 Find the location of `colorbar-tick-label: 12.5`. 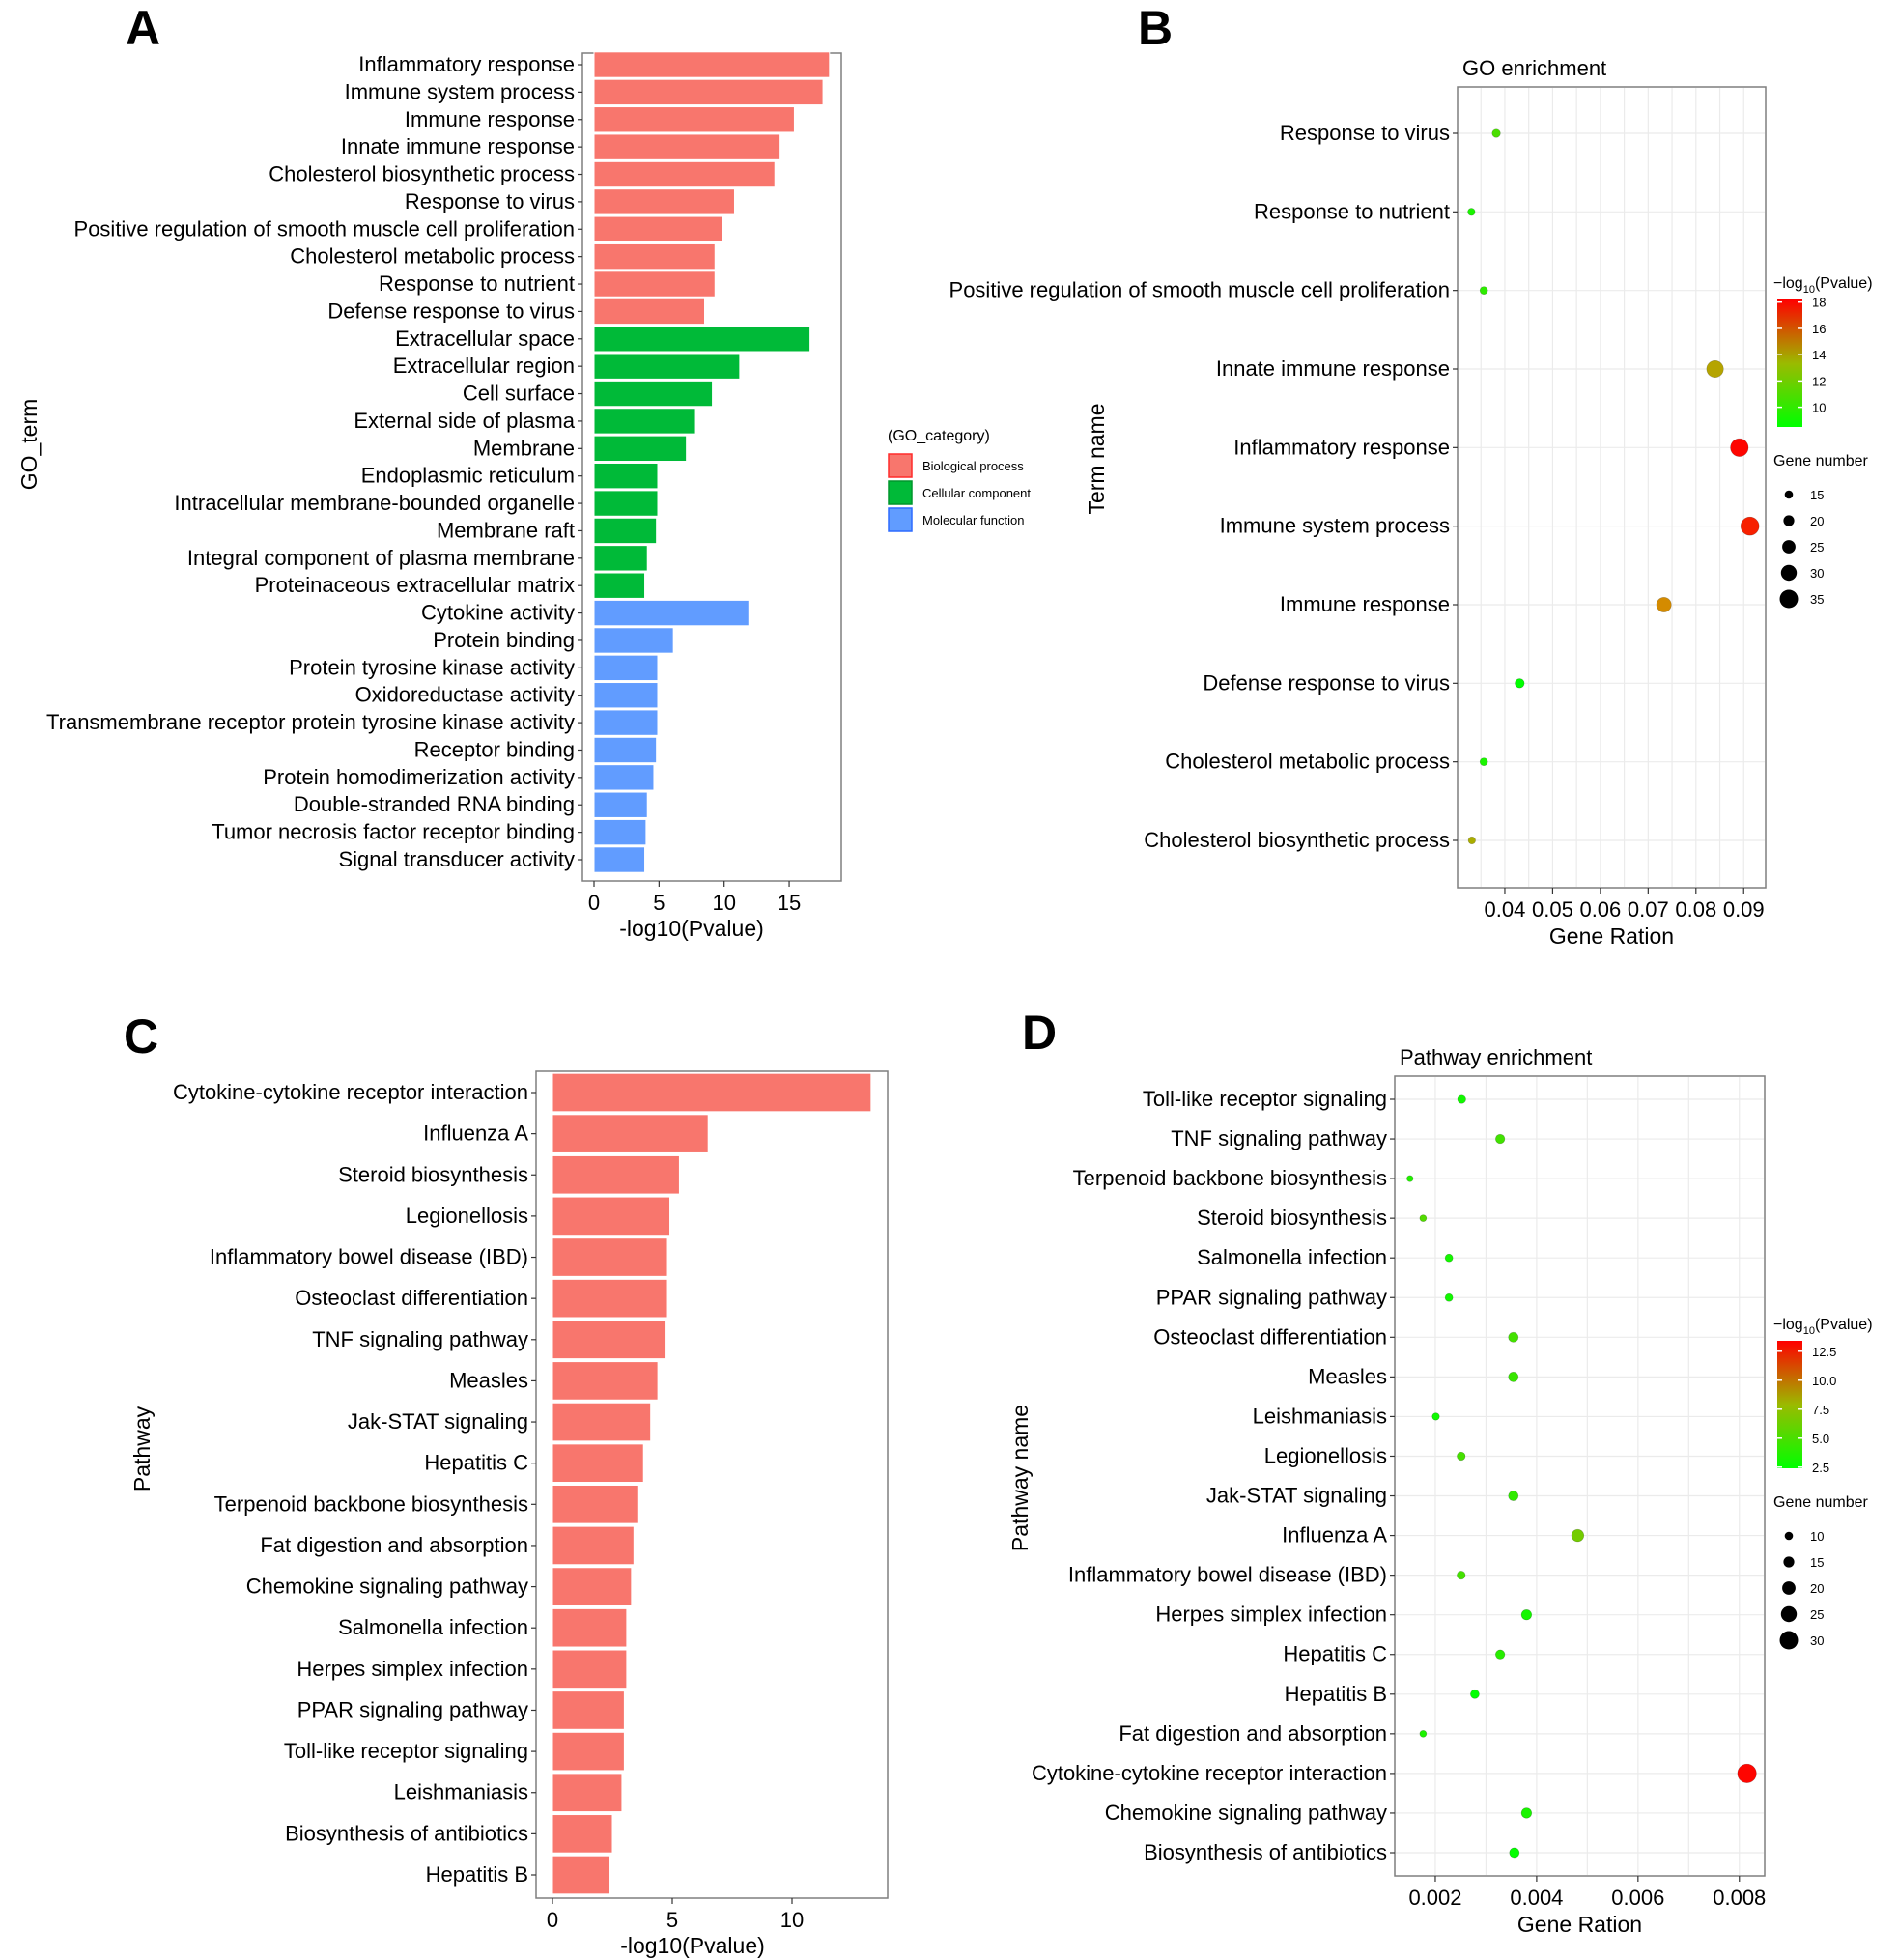

colorbar-tick-label: 12.5 is located at coordinates (1824, 1352).